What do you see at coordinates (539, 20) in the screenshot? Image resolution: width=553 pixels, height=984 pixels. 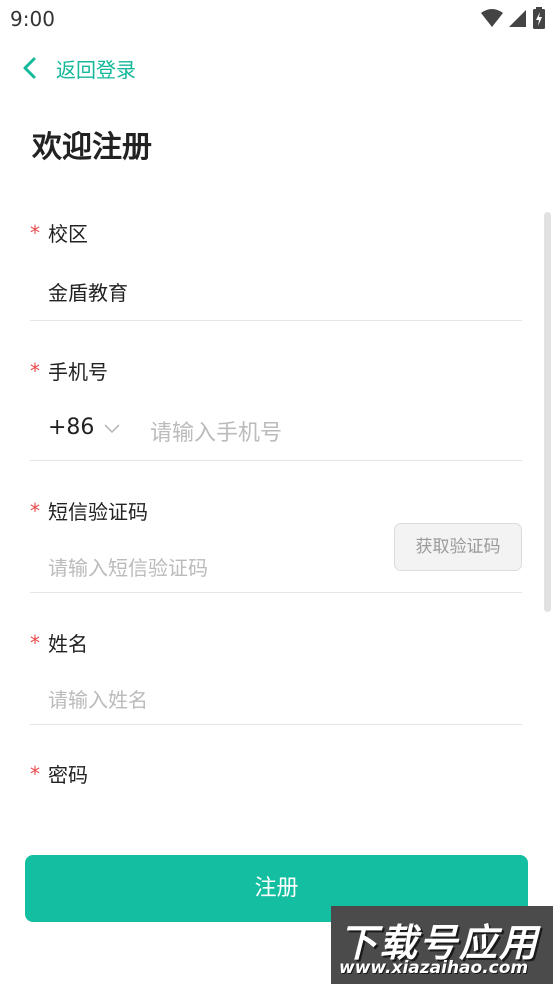 I see `battery-charging-icon` at bounding box center [539, 20].